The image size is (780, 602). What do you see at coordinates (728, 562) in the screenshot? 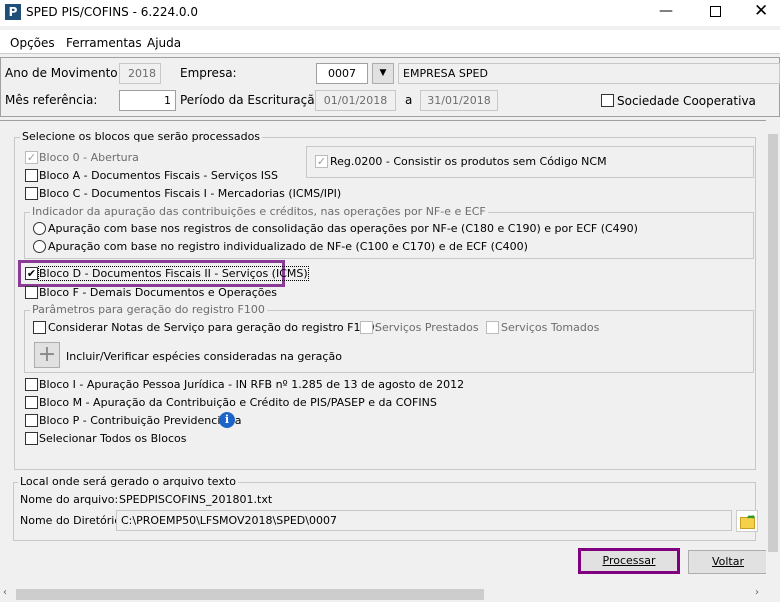
I see `voltar-button: Voltar` at bounding box center [728, 562].